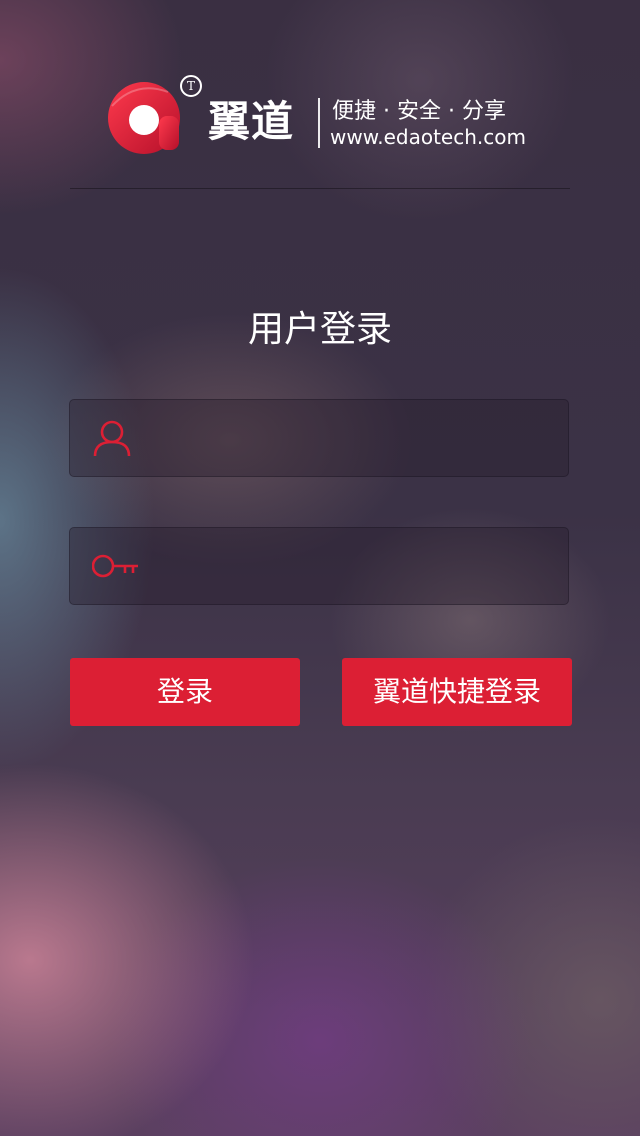 The width and height of the screenshot is (640, 1136). Describe the element at coordinates (251, 121) in the screenshot. I see `brand-name: 翼道` at that location.